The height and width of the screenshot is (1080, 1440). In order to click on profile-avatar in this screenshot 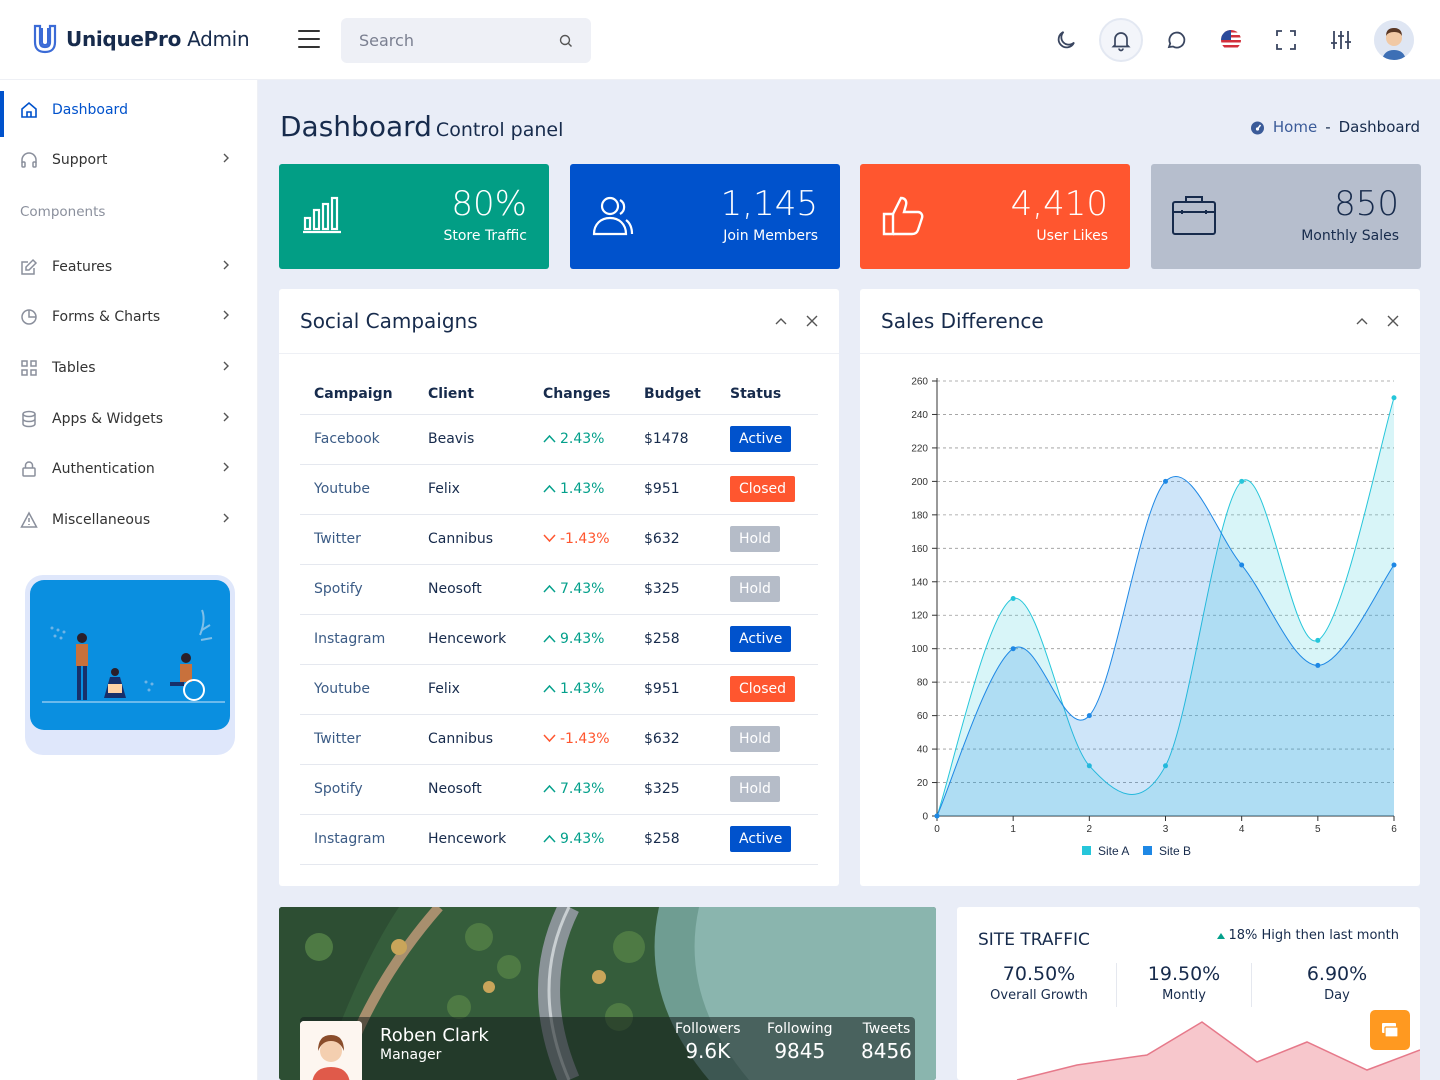, I will do `click(331, 1050)`.